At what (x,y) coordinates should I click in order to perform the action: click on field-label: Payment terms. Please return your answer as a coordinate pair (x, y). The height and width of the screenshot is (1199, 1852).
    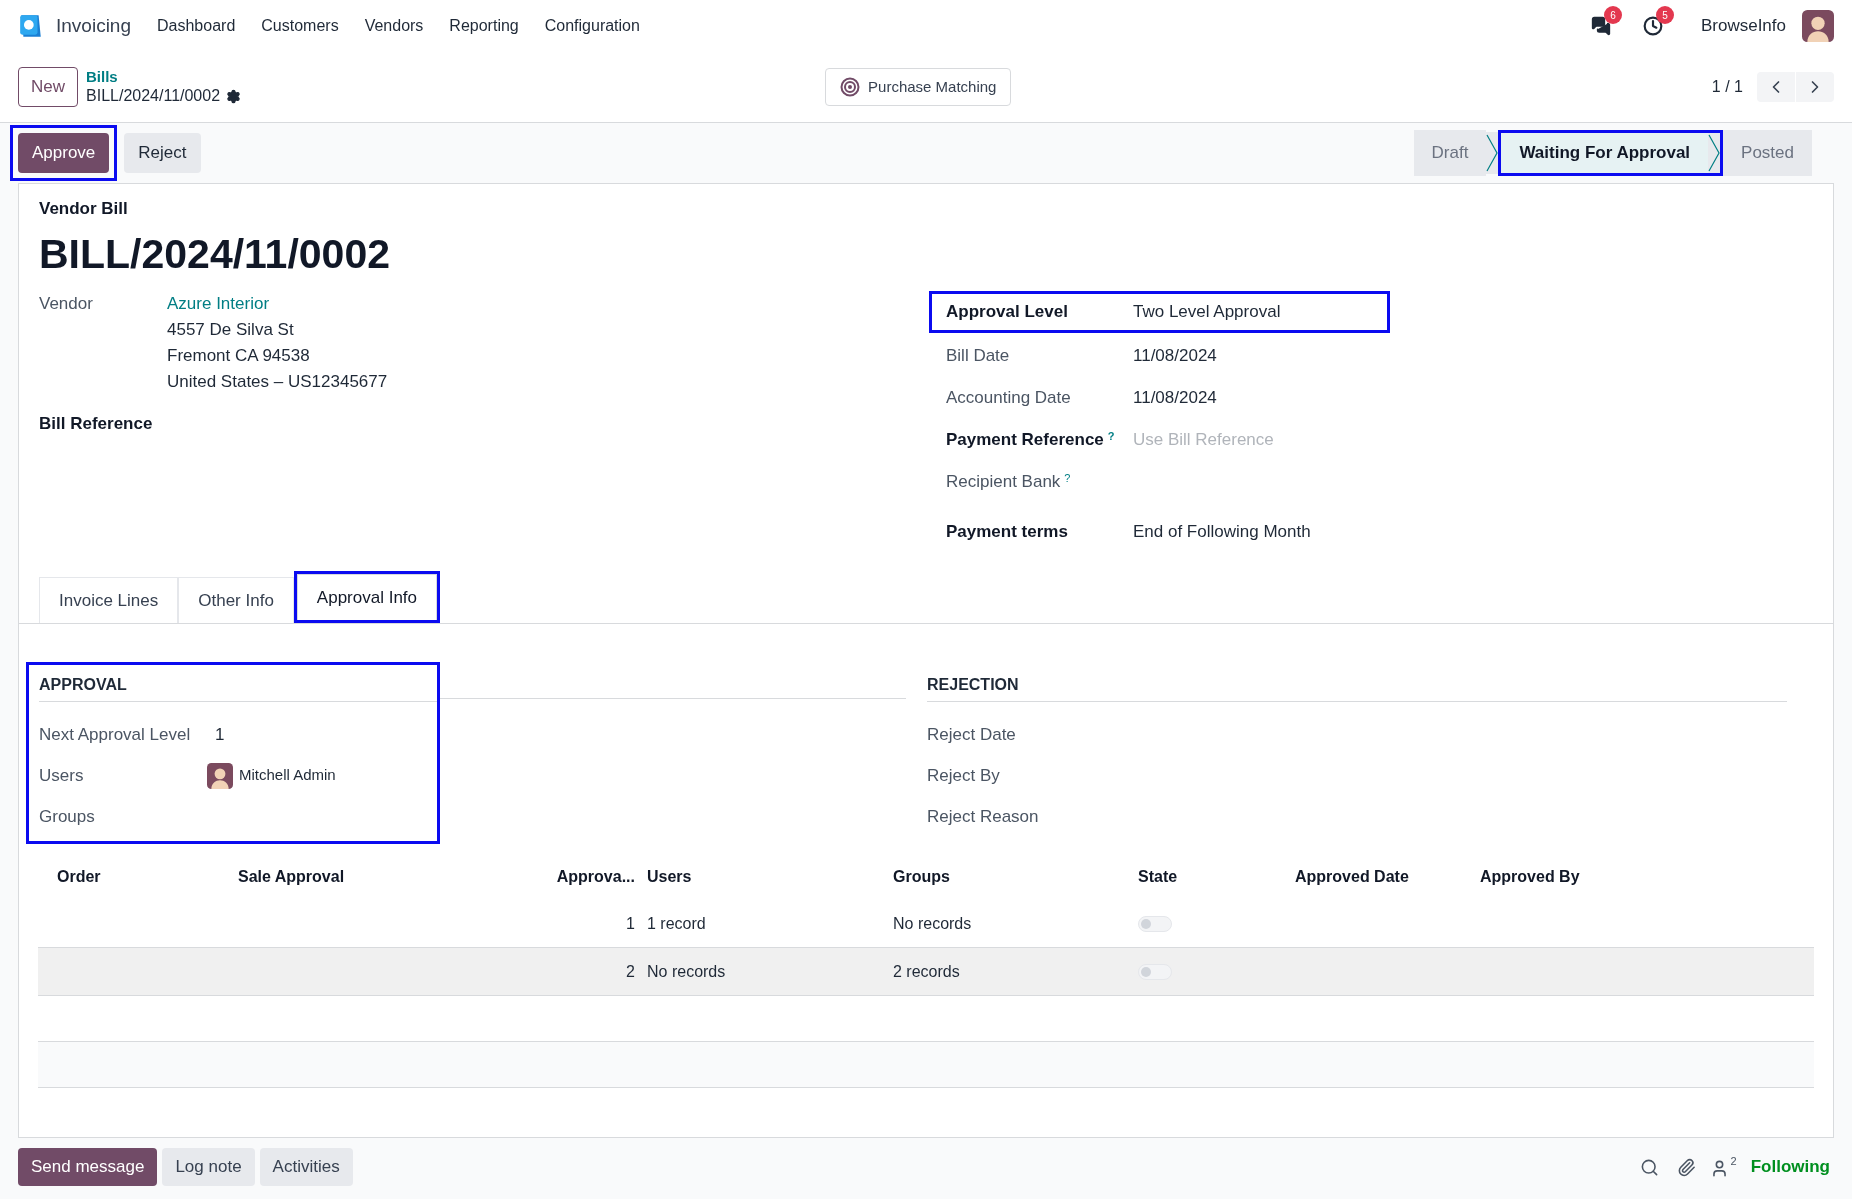
    Looking at the image, I should click on (1007, 532).